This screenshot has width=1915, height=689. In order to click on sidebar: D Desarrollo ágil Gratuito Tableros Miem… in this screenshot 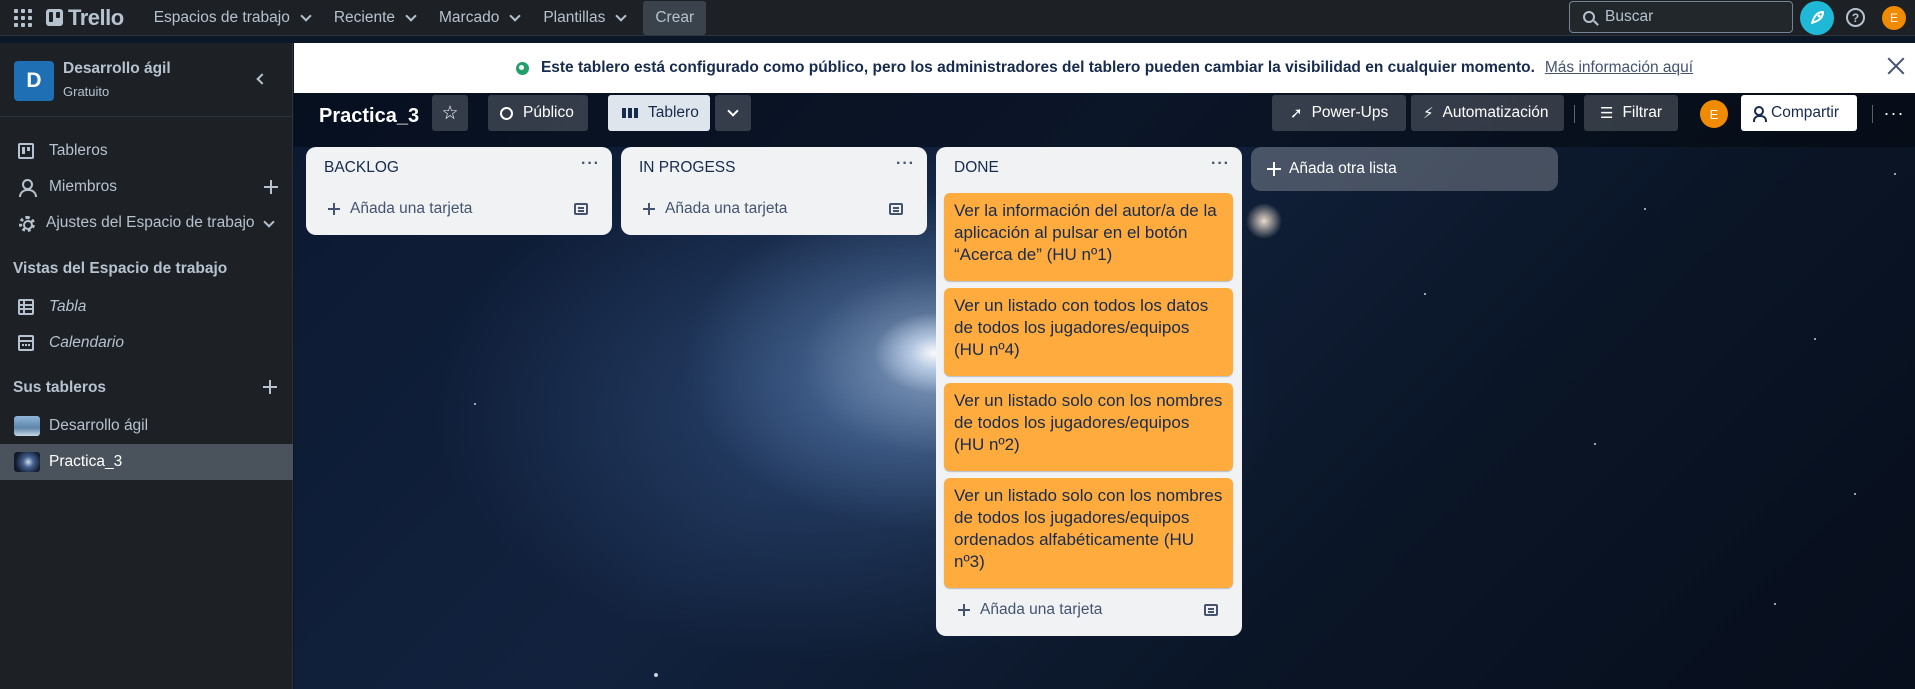, I will do `click(146, 366)`.